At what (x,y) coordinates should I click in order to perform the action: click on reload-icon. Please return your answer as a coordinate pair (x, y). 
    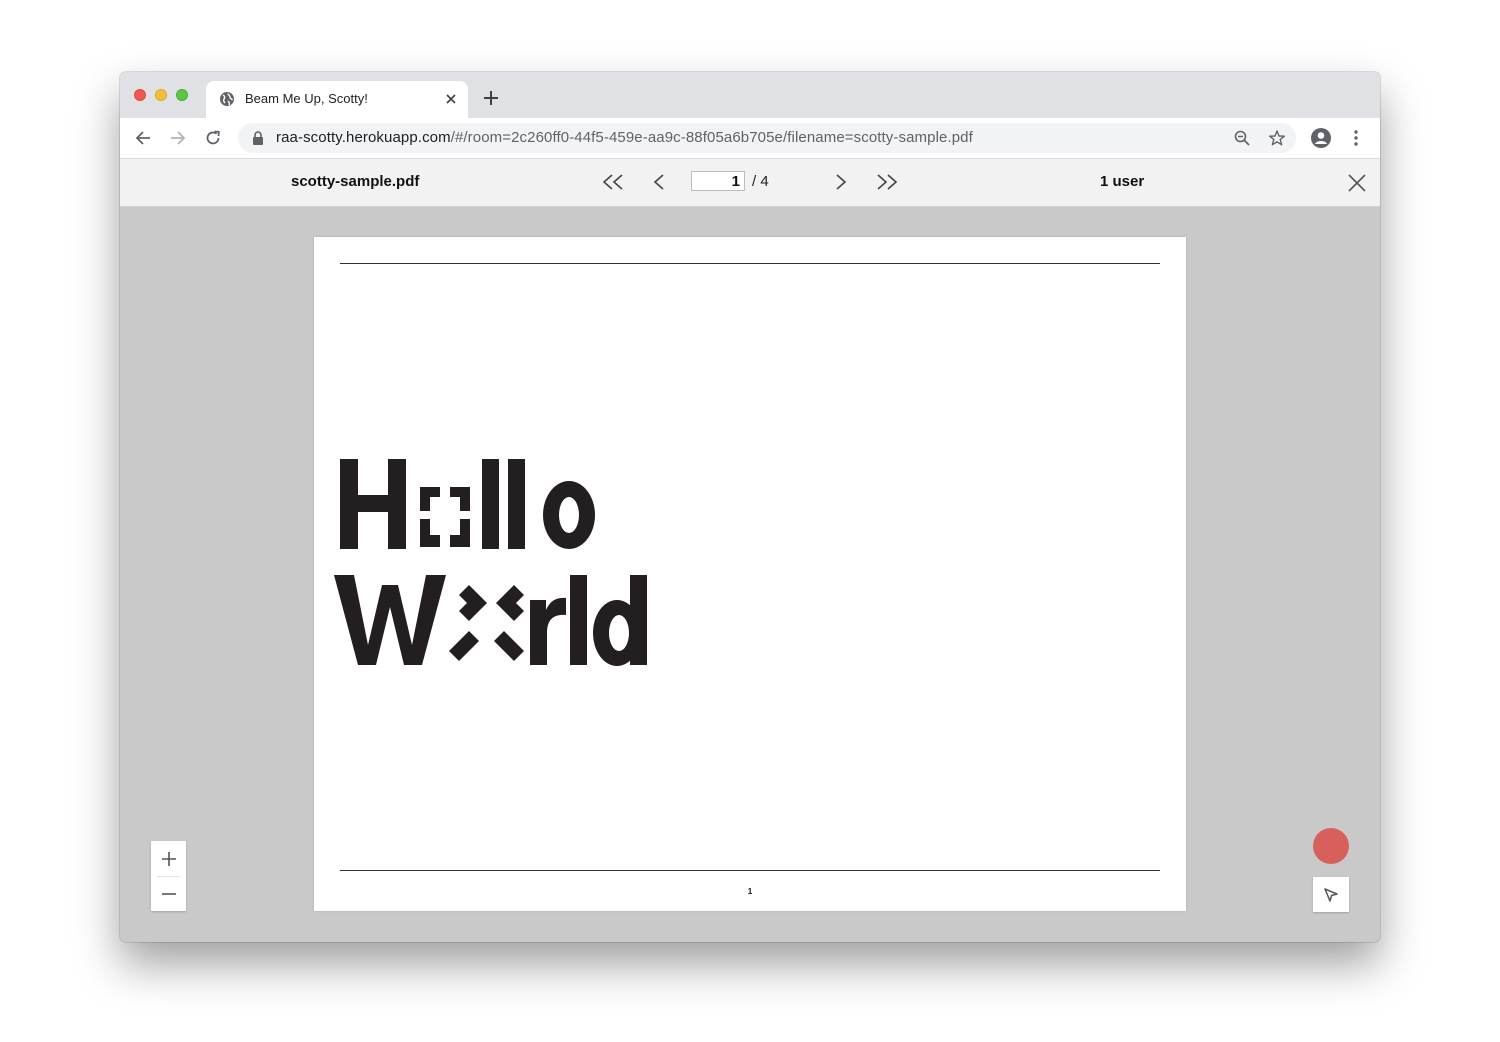
    Looking at the image, I should click on (213, 137).